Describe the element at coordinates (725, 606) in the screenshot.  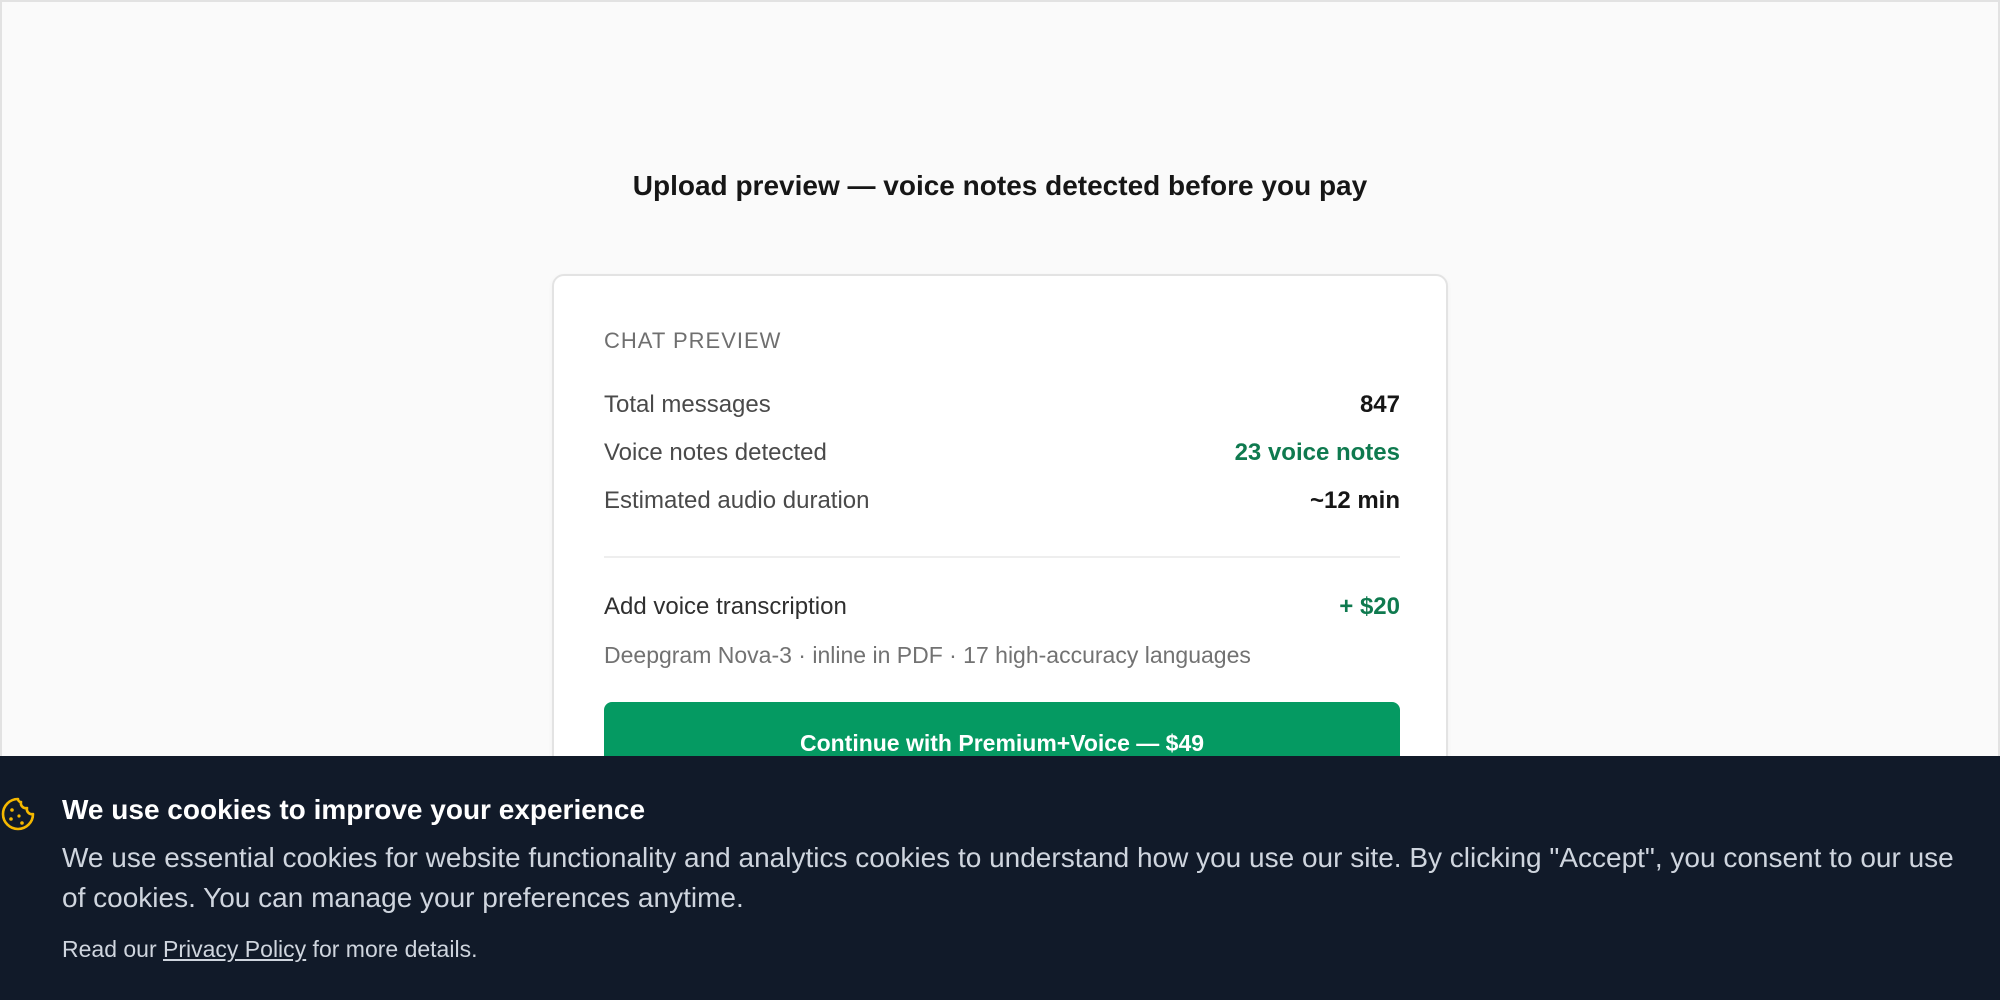
I see `addon-label: Add voice transcription` at that location.